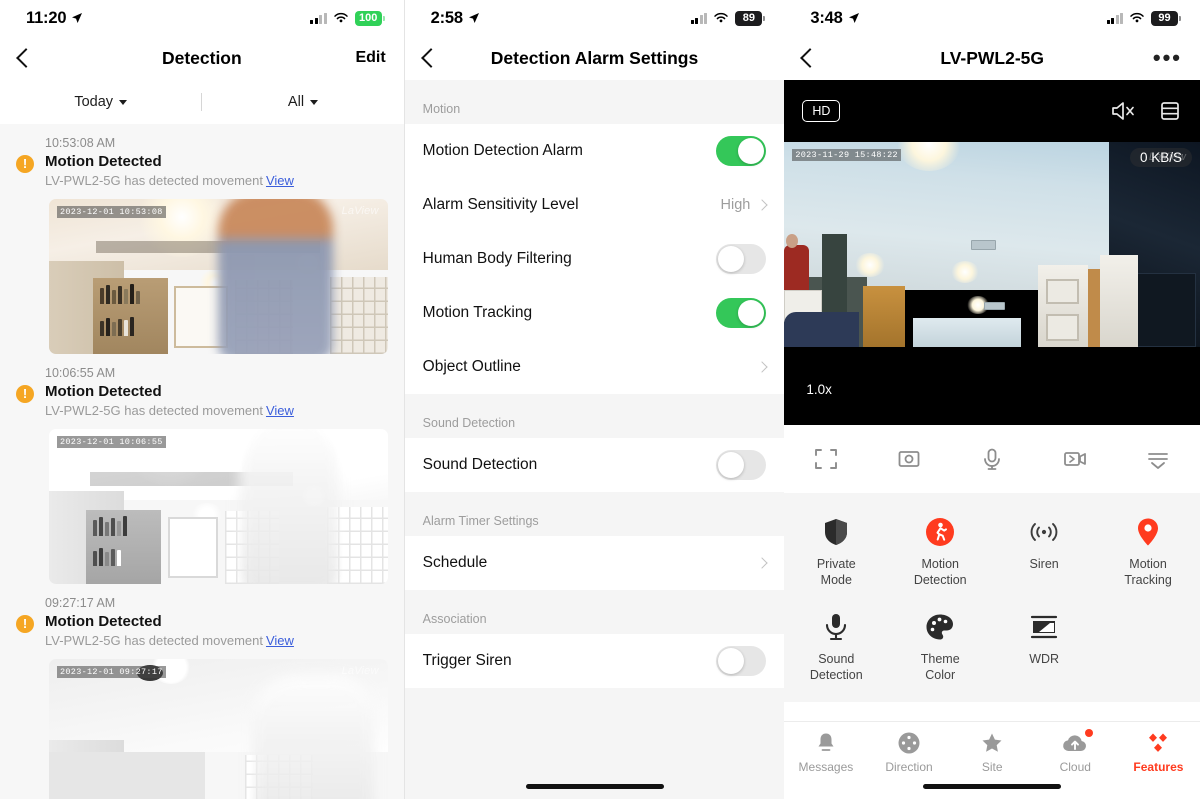  I want to click on toggle-motion-tracking, so click(741, 313).